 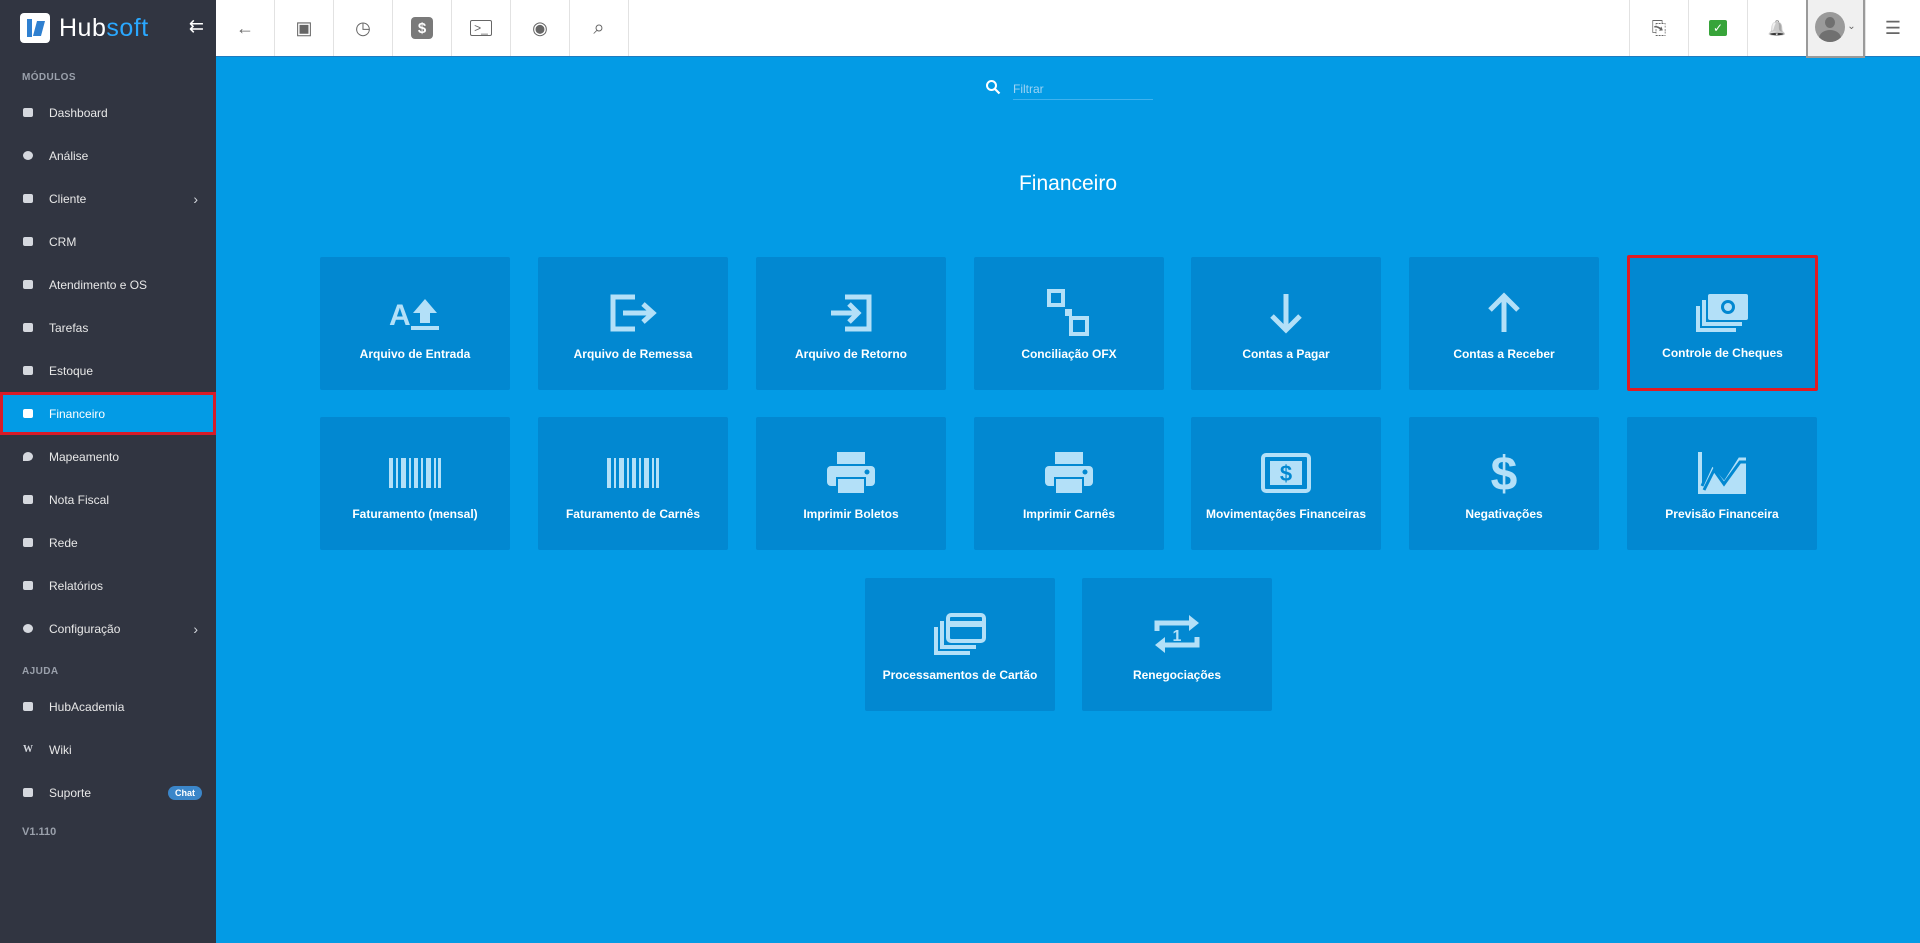 What do you see at coordinates (304, 28) in the screenshot?
I see `contacts-button: ▣` at bounding box center [304, 28].